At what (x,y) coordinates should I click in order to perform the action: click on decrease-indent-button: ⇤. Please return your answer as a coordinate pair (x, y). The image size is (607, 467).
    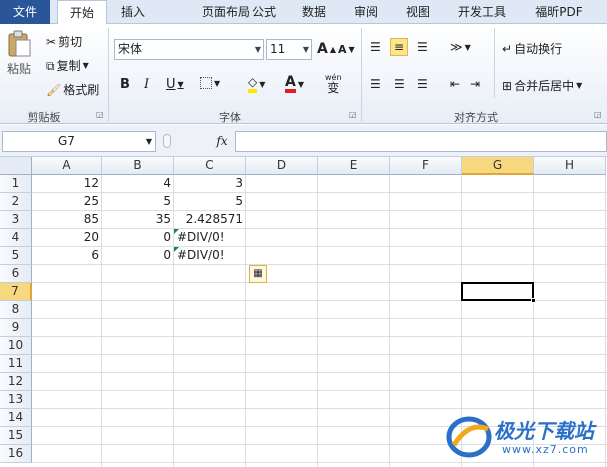
    Looking at the image, I should click on (455, 84).